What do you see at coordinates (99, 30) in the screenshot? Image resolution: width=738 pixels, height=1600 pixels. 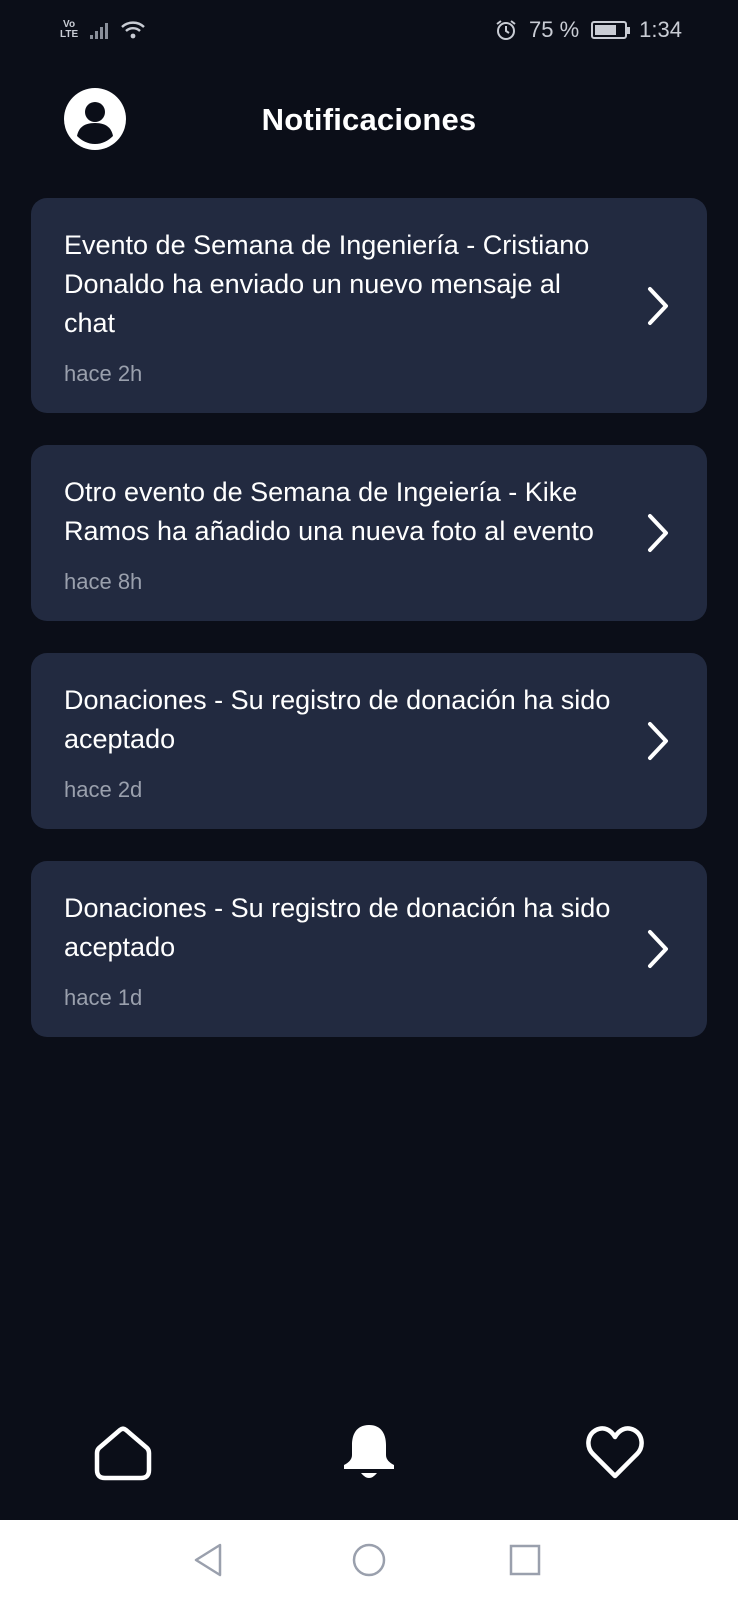 I see `signal-icon` at bounding box center [99, 30].